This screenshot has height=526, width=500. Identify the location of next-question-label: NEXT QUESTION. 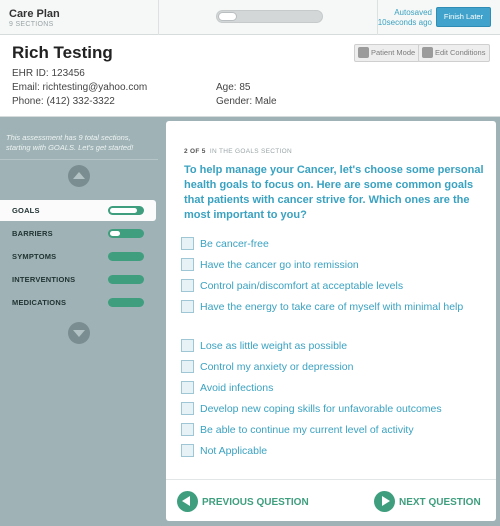
(440, 502).